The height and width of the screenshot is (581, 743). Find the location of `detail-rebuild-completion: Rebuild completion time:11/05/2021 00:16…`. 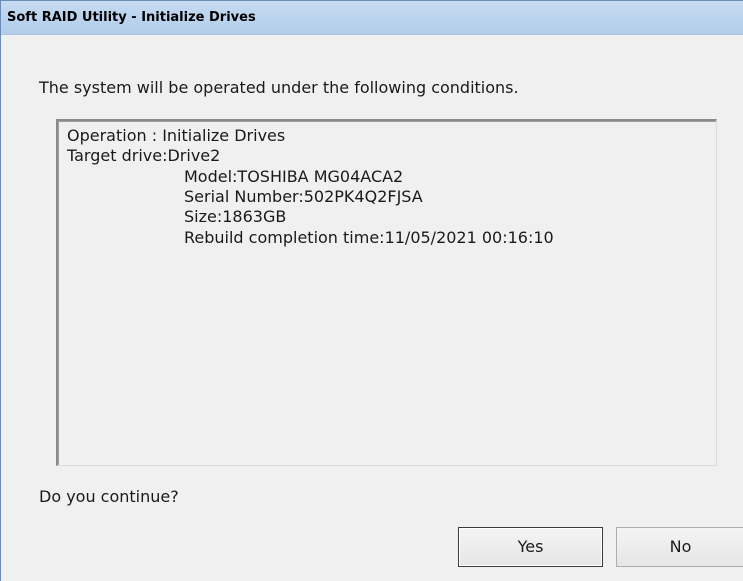

detail-rebuild-completion: Rebuild completion time:11/05/2021 00:16… is located at coordinates (369, 237).